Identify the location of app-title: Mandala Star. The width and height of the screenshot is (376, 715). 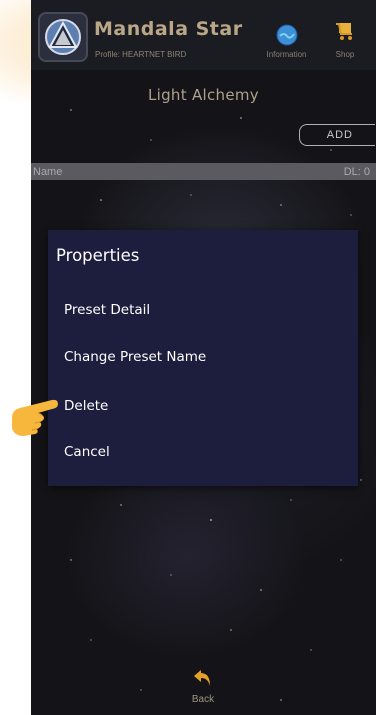
(168, 29).